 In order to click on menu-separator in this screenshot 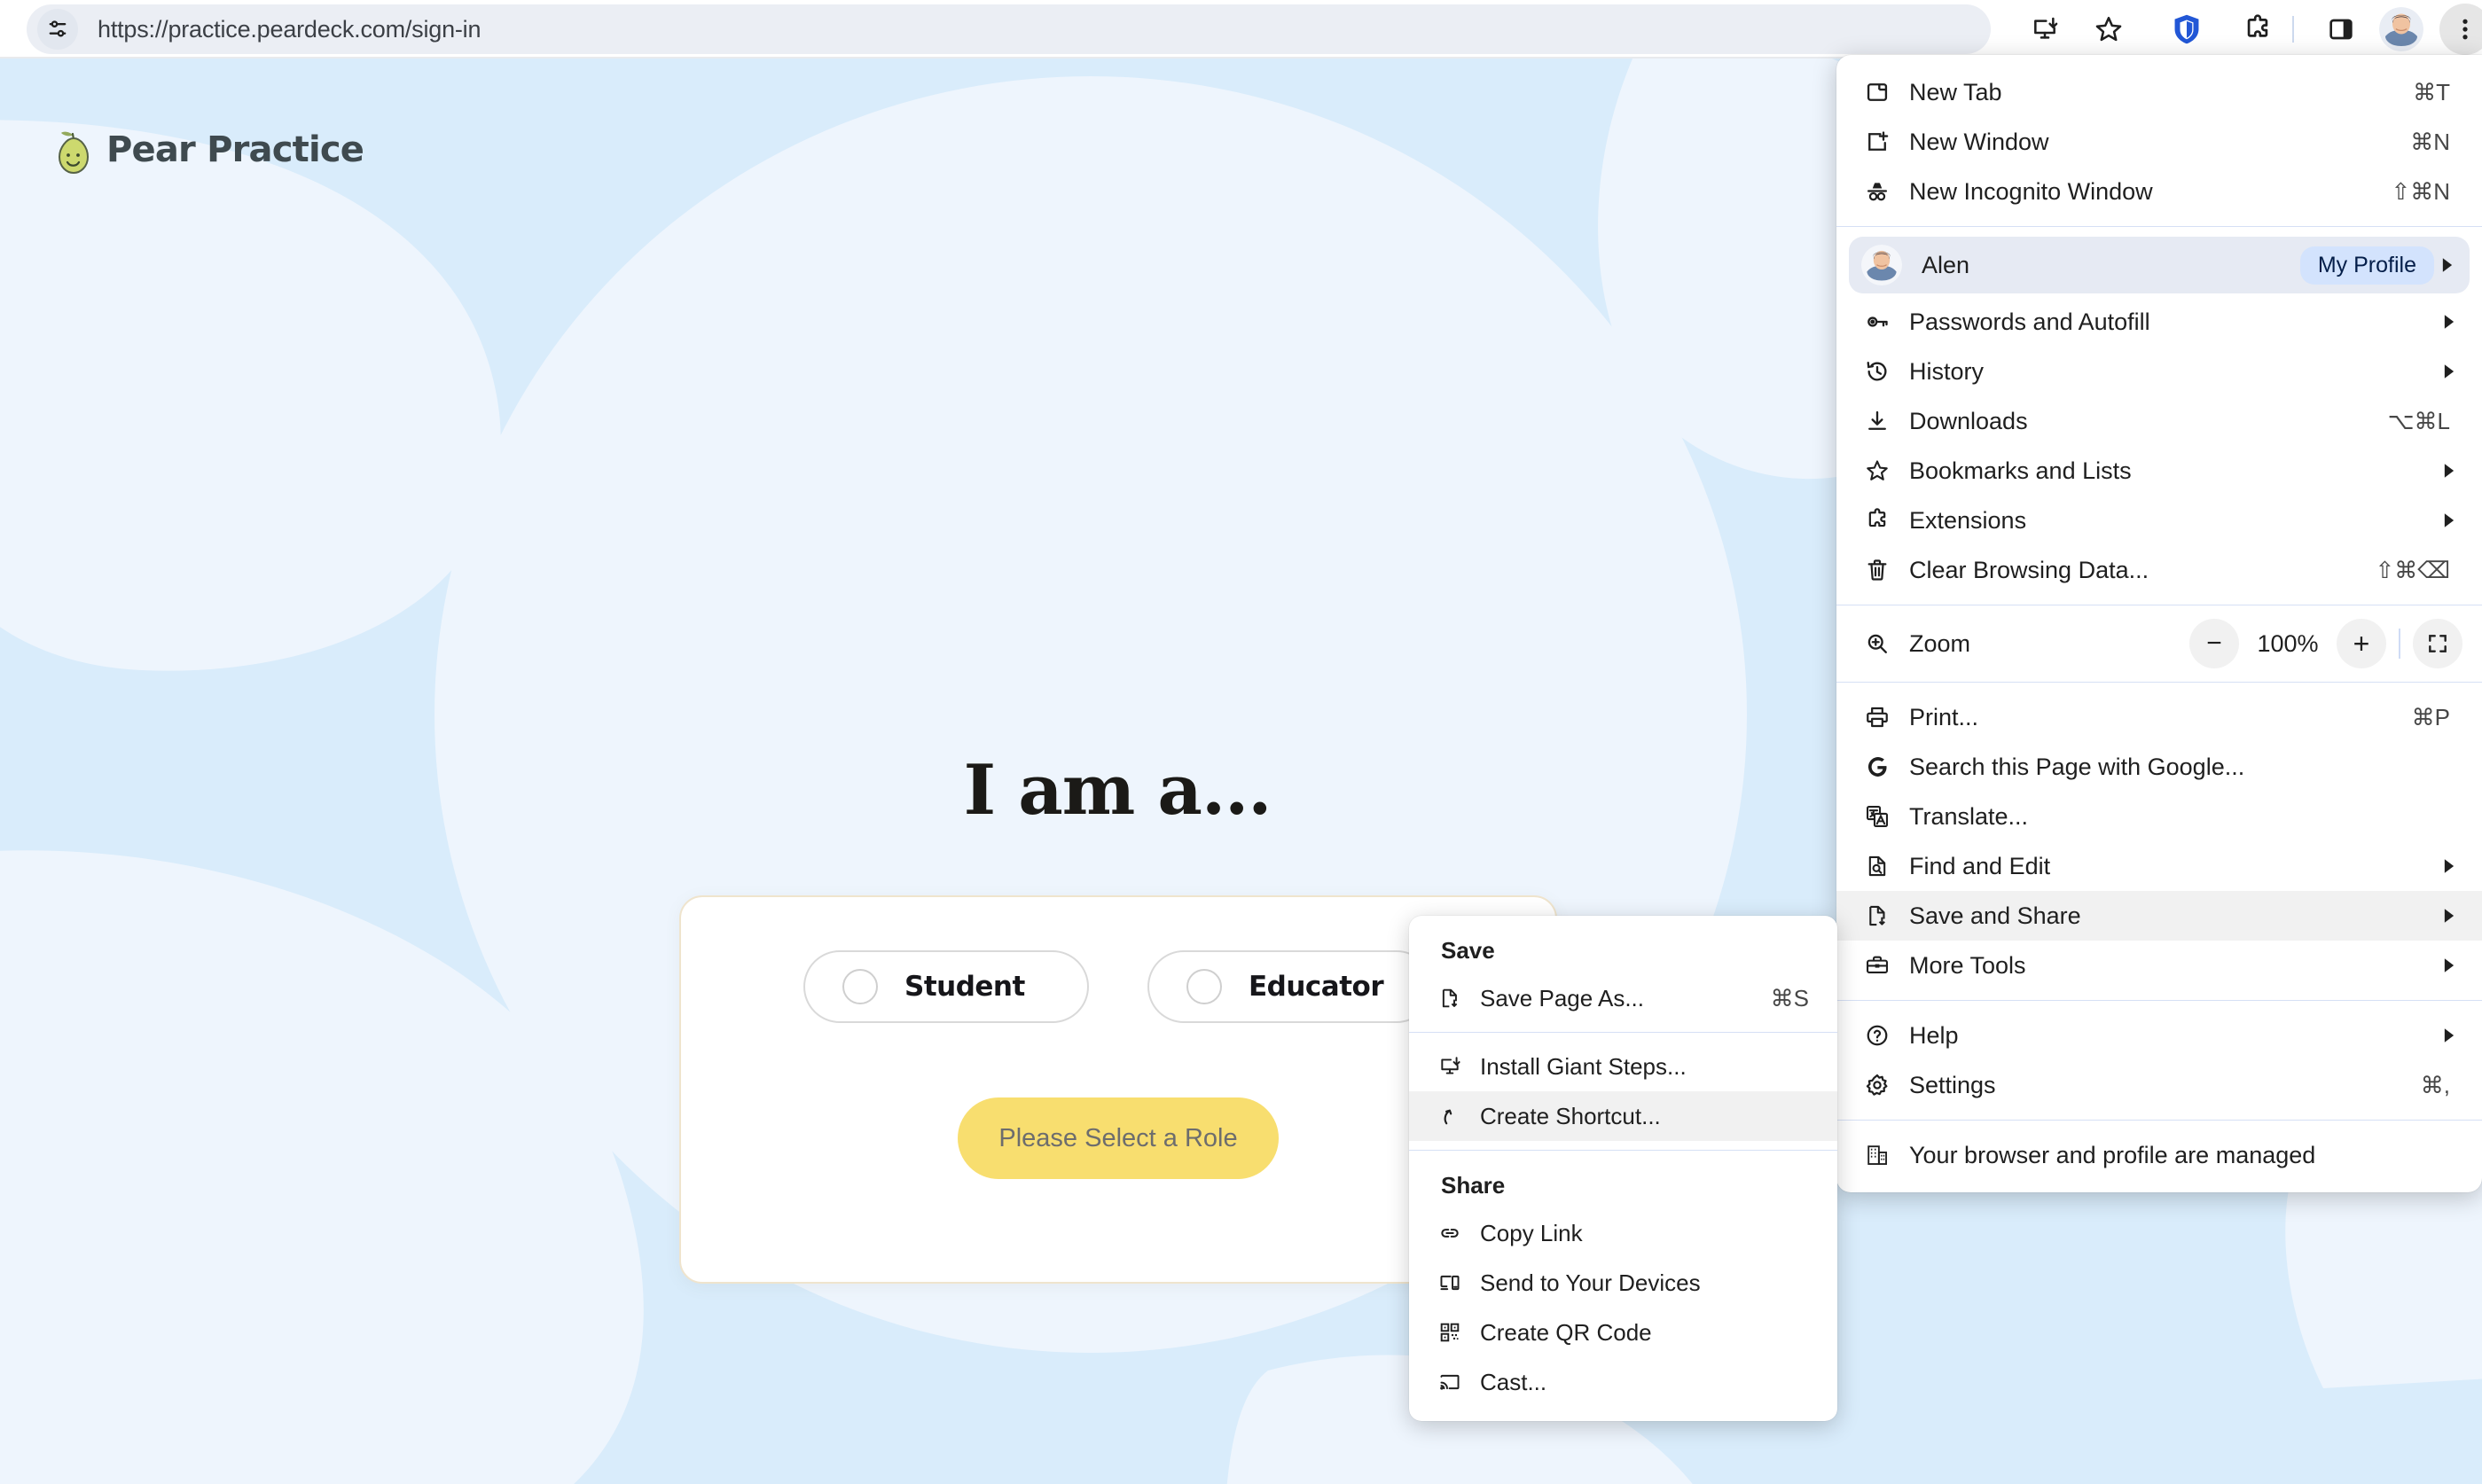, I will do `click(2159, 226)`.